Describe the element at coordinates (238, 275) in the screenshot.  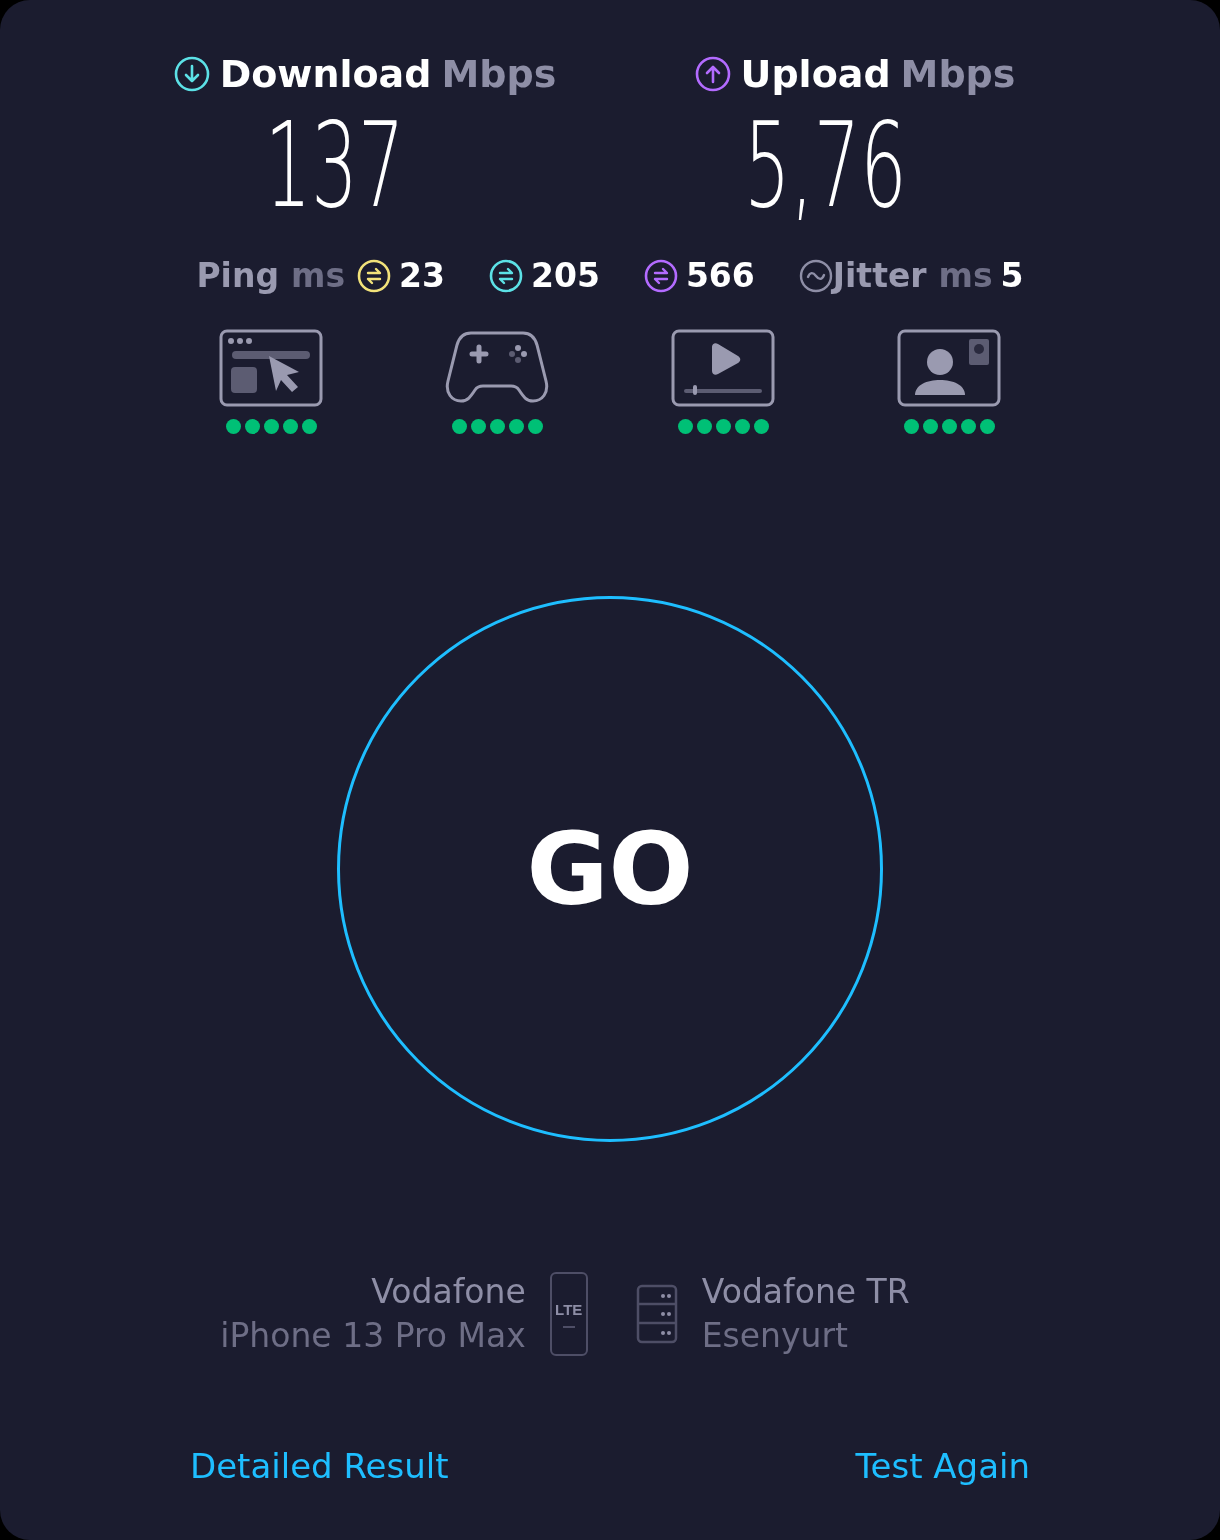
I see `ping-label: Ping` at that location.